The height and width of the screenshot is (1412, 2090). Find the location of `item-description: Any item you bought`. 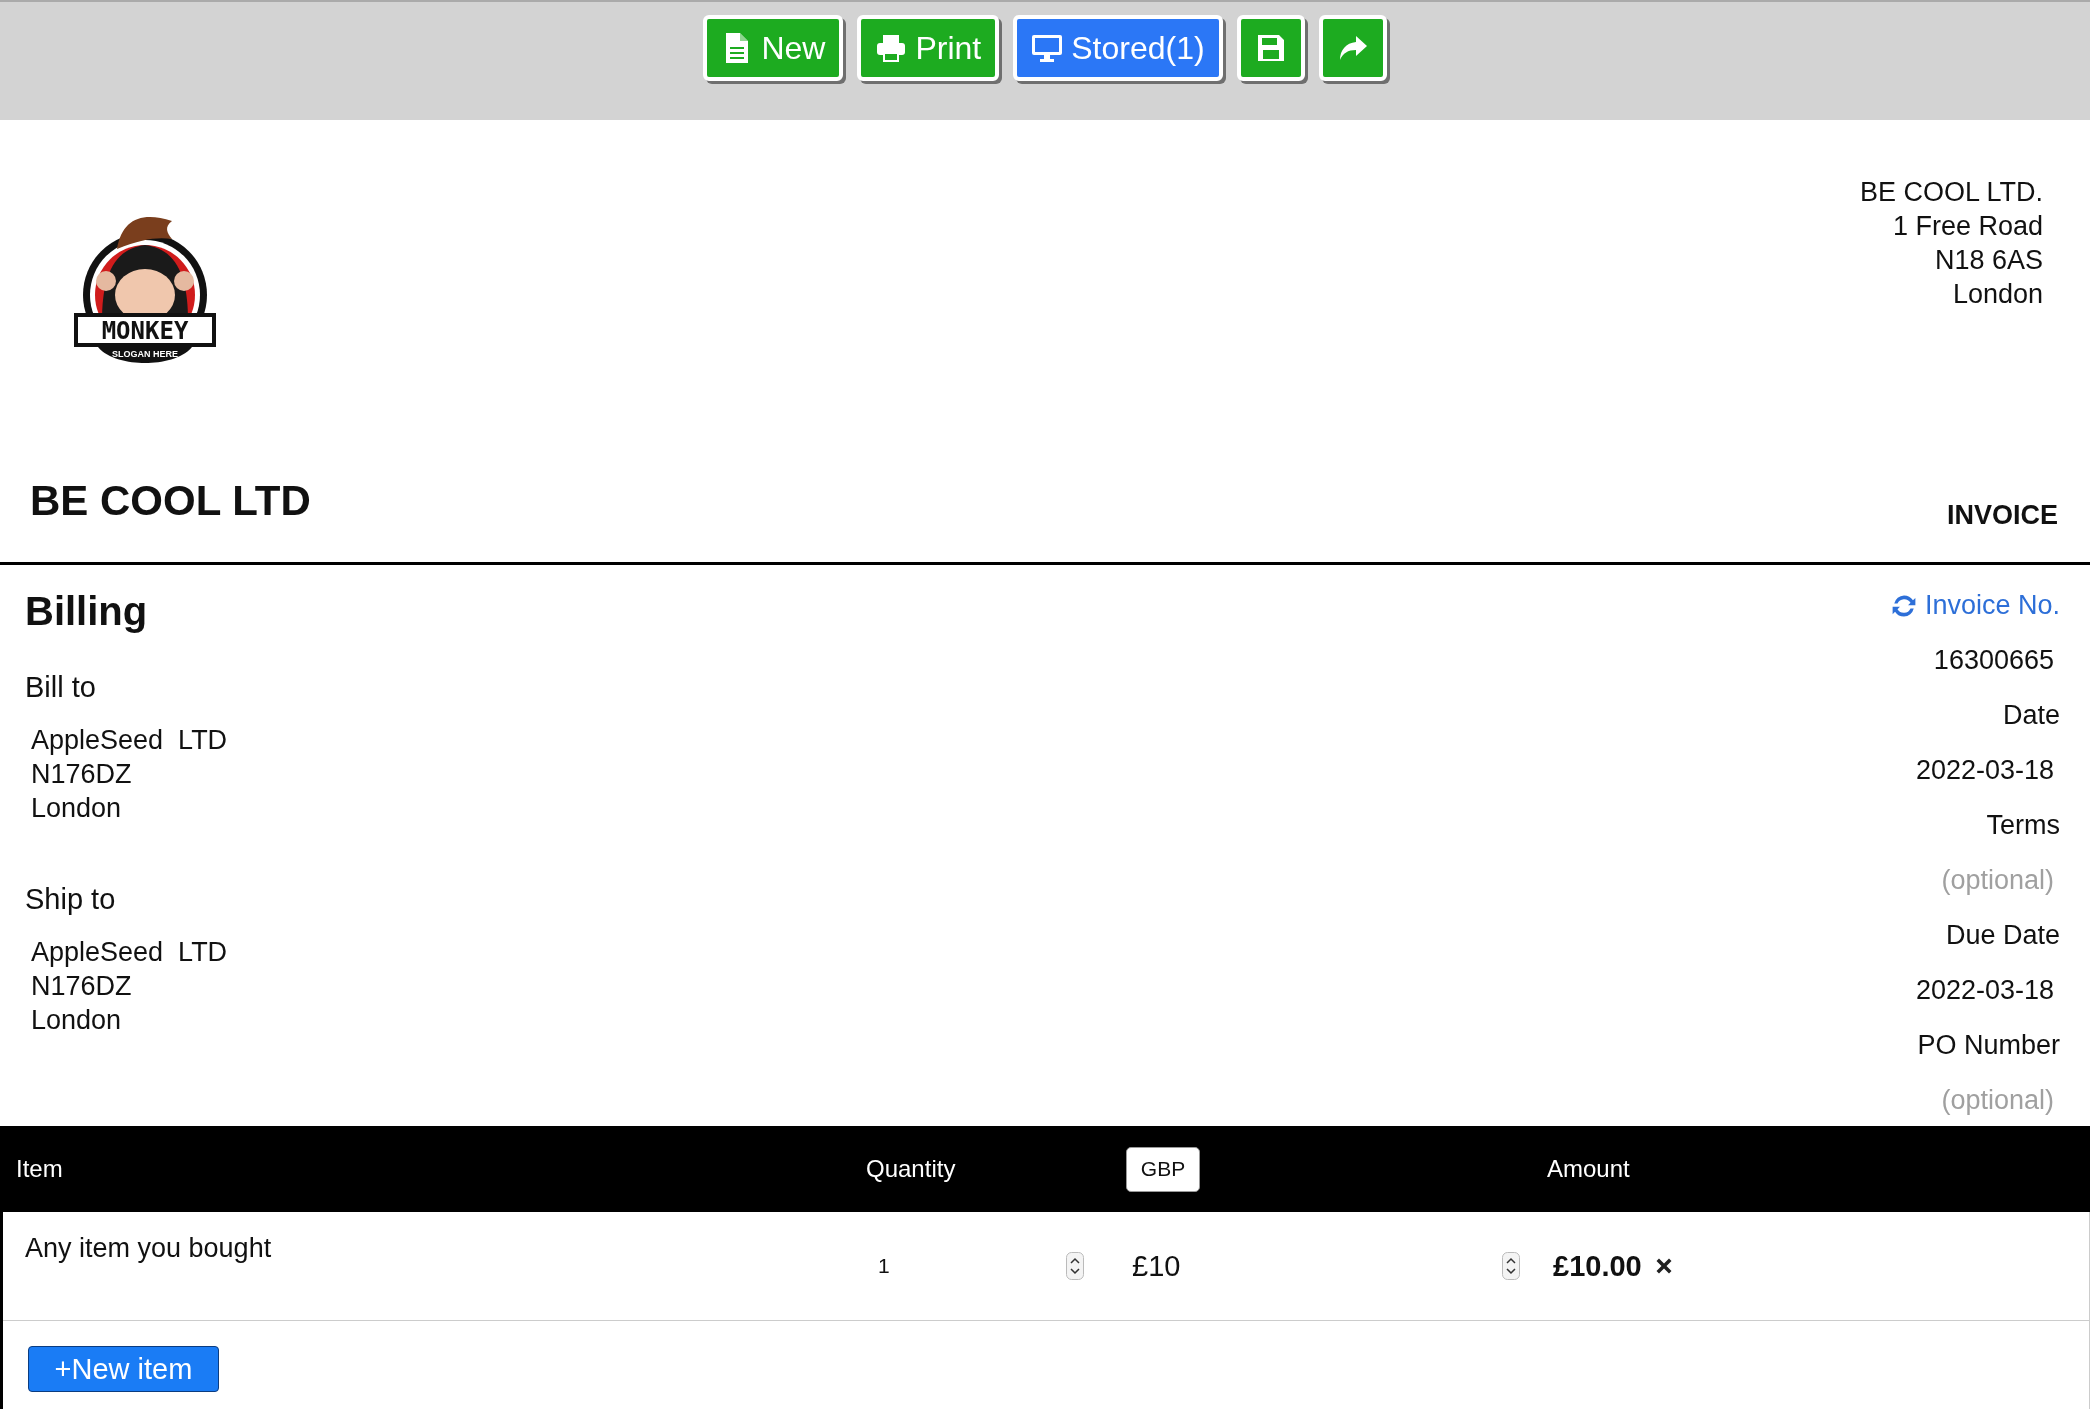

item-description: Any item you bought is located at coordinates (148, 1248).